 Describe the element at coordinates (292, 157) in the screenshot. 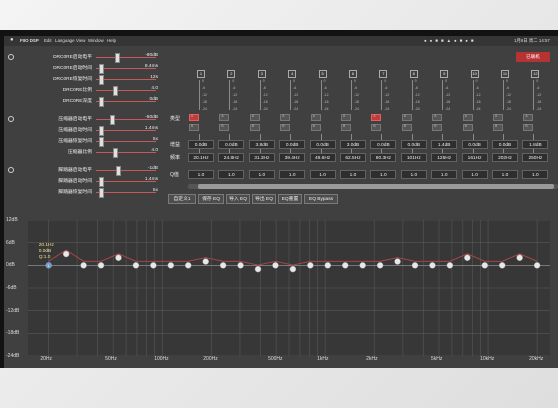

I see `eq-freq-cell: 39.4Hz` at that location.